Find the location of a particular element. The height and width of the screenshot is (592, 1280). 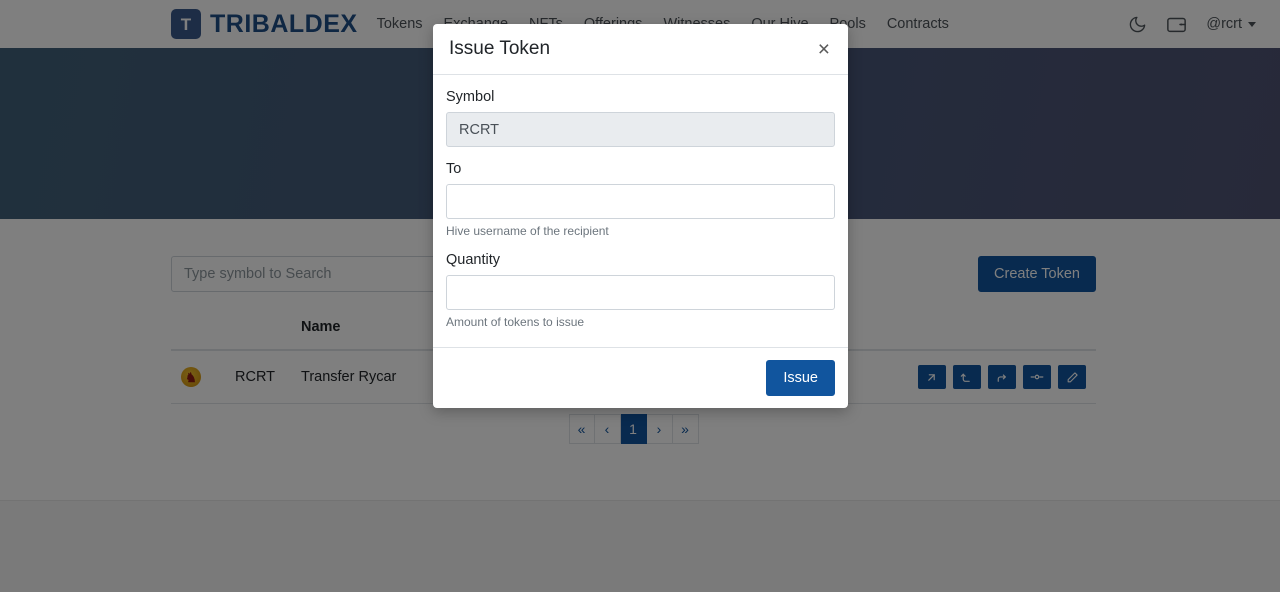

to-field-group: To Hive username of the recipient is located at coordinates (640, 199).